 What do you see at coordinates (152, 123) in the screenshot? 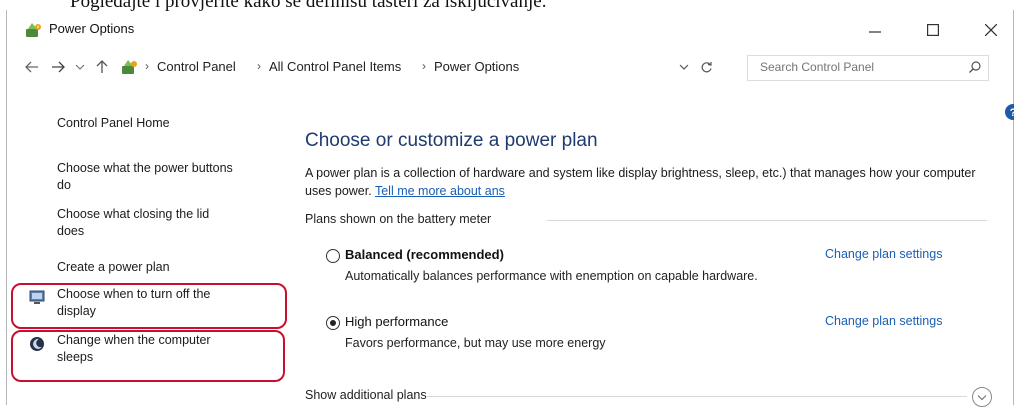
I see `sidebar-item-control-panel-home: Control Panel Home` at bounding box center [152, 123].